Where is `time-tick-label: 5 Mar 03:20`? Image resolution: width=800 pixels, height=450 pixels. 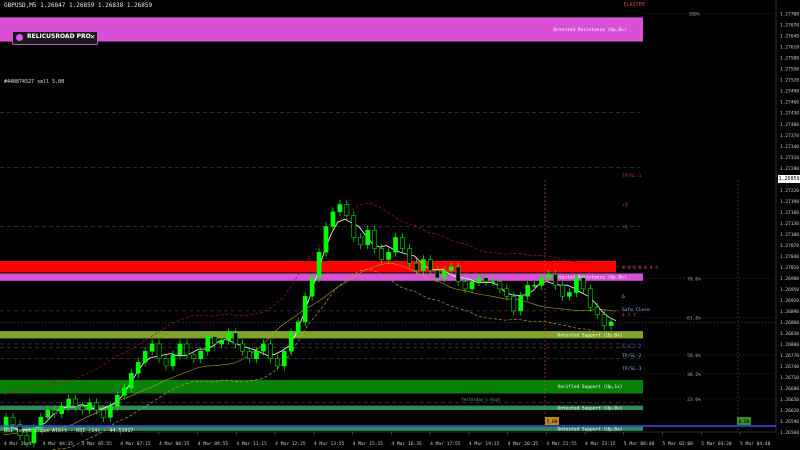
time-tick-label: 5 Mar 03:20 is located at coordinates (716, 444).